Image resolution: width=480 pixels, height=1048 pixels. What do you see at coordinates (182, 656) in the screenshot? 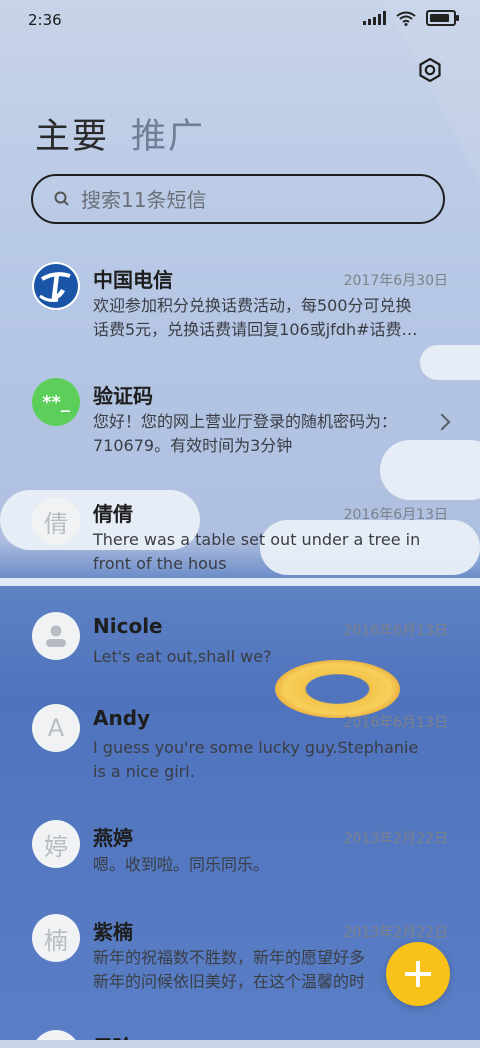
I see `preview-line: Let's eat out,shall we?` at bounding box center [182, 656].